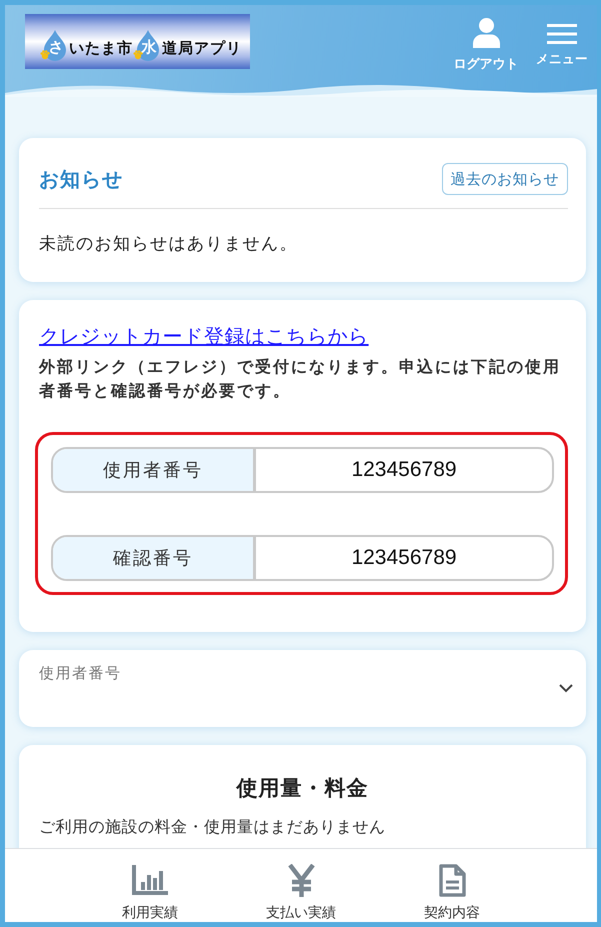 The height and width of the screenshot is (927, 601). Describe the element at coordinates (566, 688) in the screenshot. I see `chevron-down-icon` at that location.